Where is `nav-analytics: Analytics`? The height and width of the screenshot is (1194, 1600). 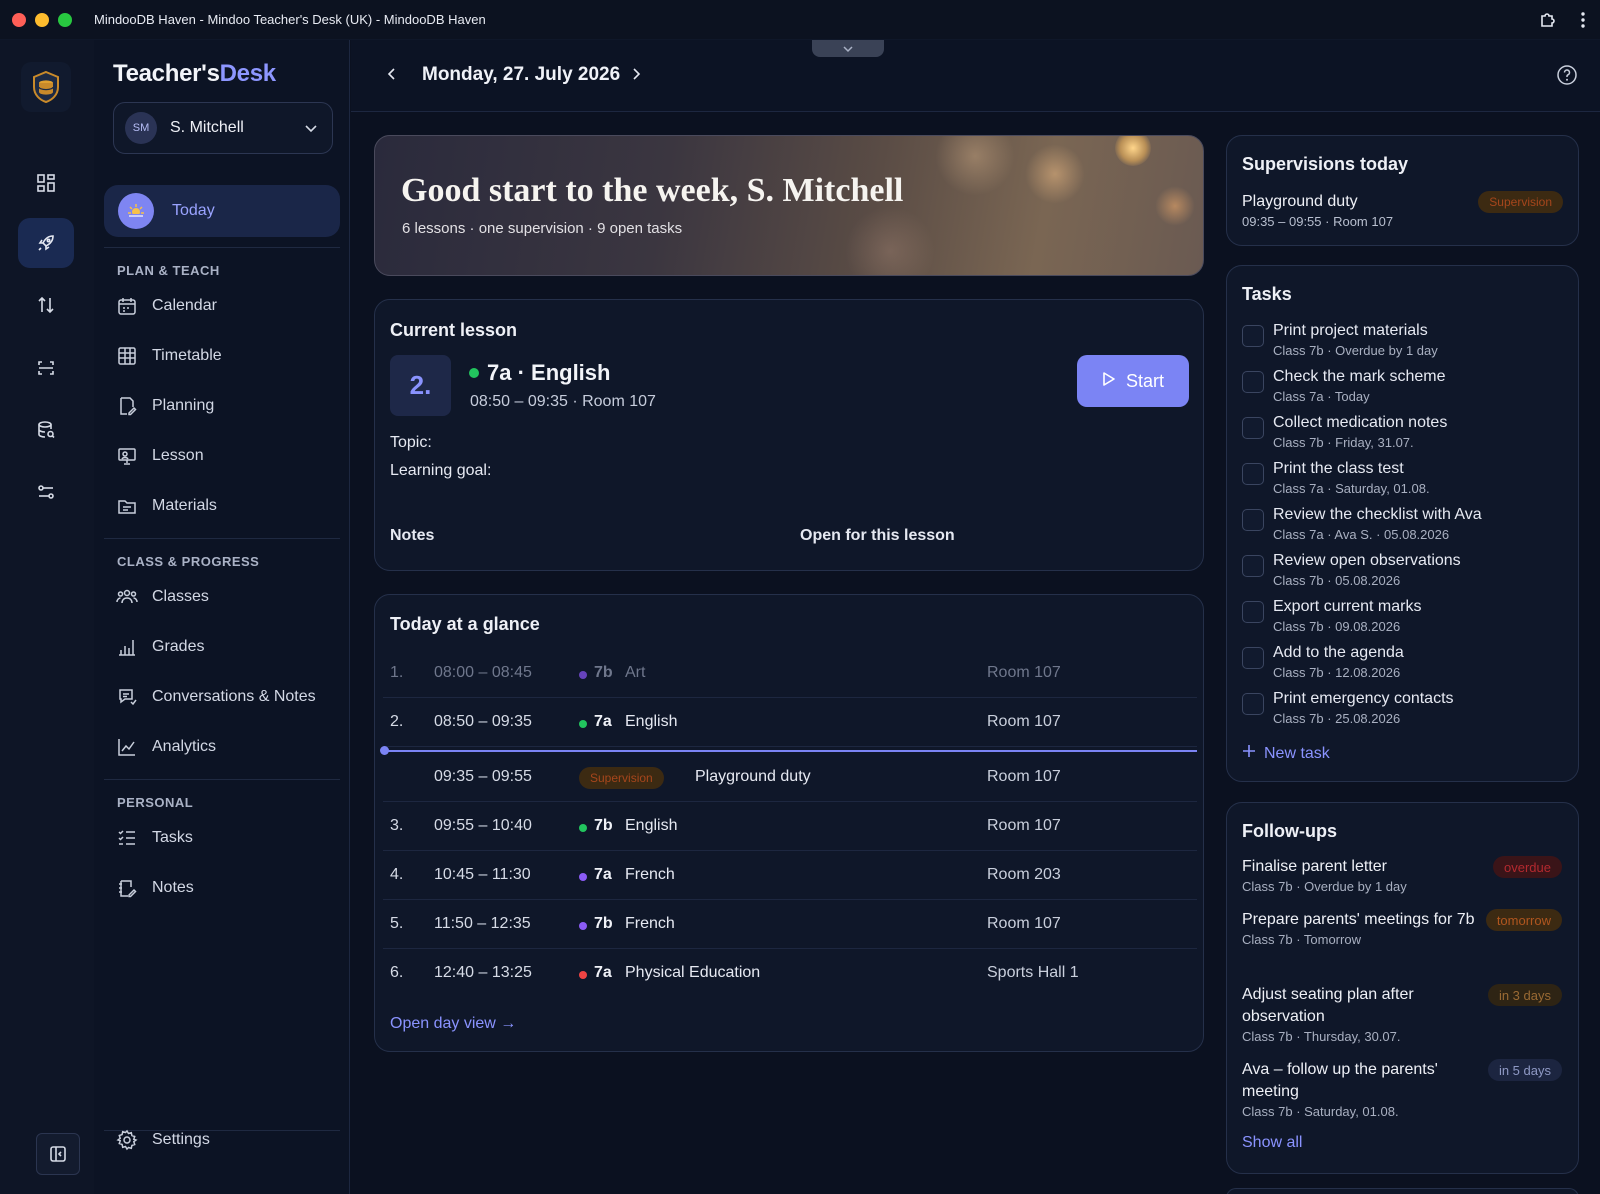 nav-analytics: Analytics is located at coordinates (229, 747).